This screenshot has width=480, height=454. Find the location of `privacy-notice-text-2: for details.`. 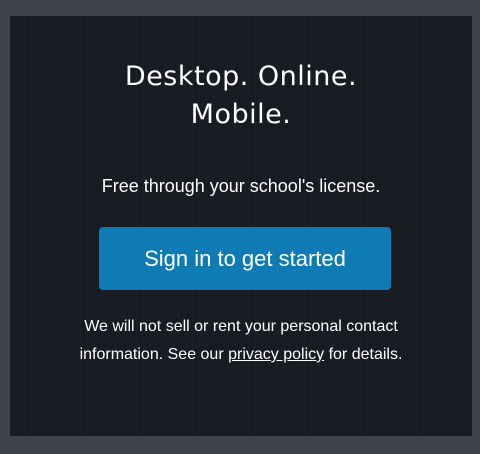

privacy-notice-text-2: for details. is located at coordinates (363, 354).